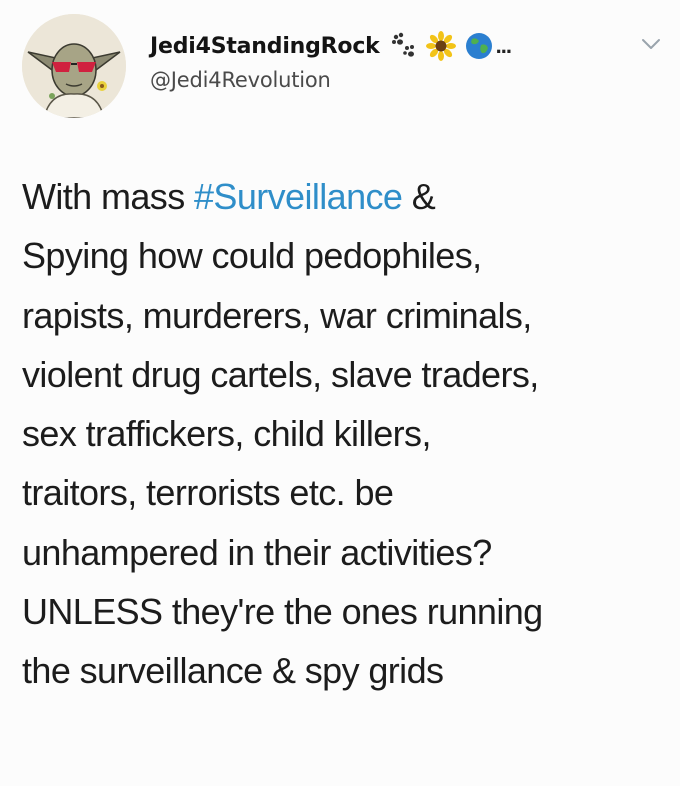 This screenshot has width=680, height=786. Describe the element at coordinates (419, 196) in the screenshot. I see `tweet-text-segment: &` at that location.